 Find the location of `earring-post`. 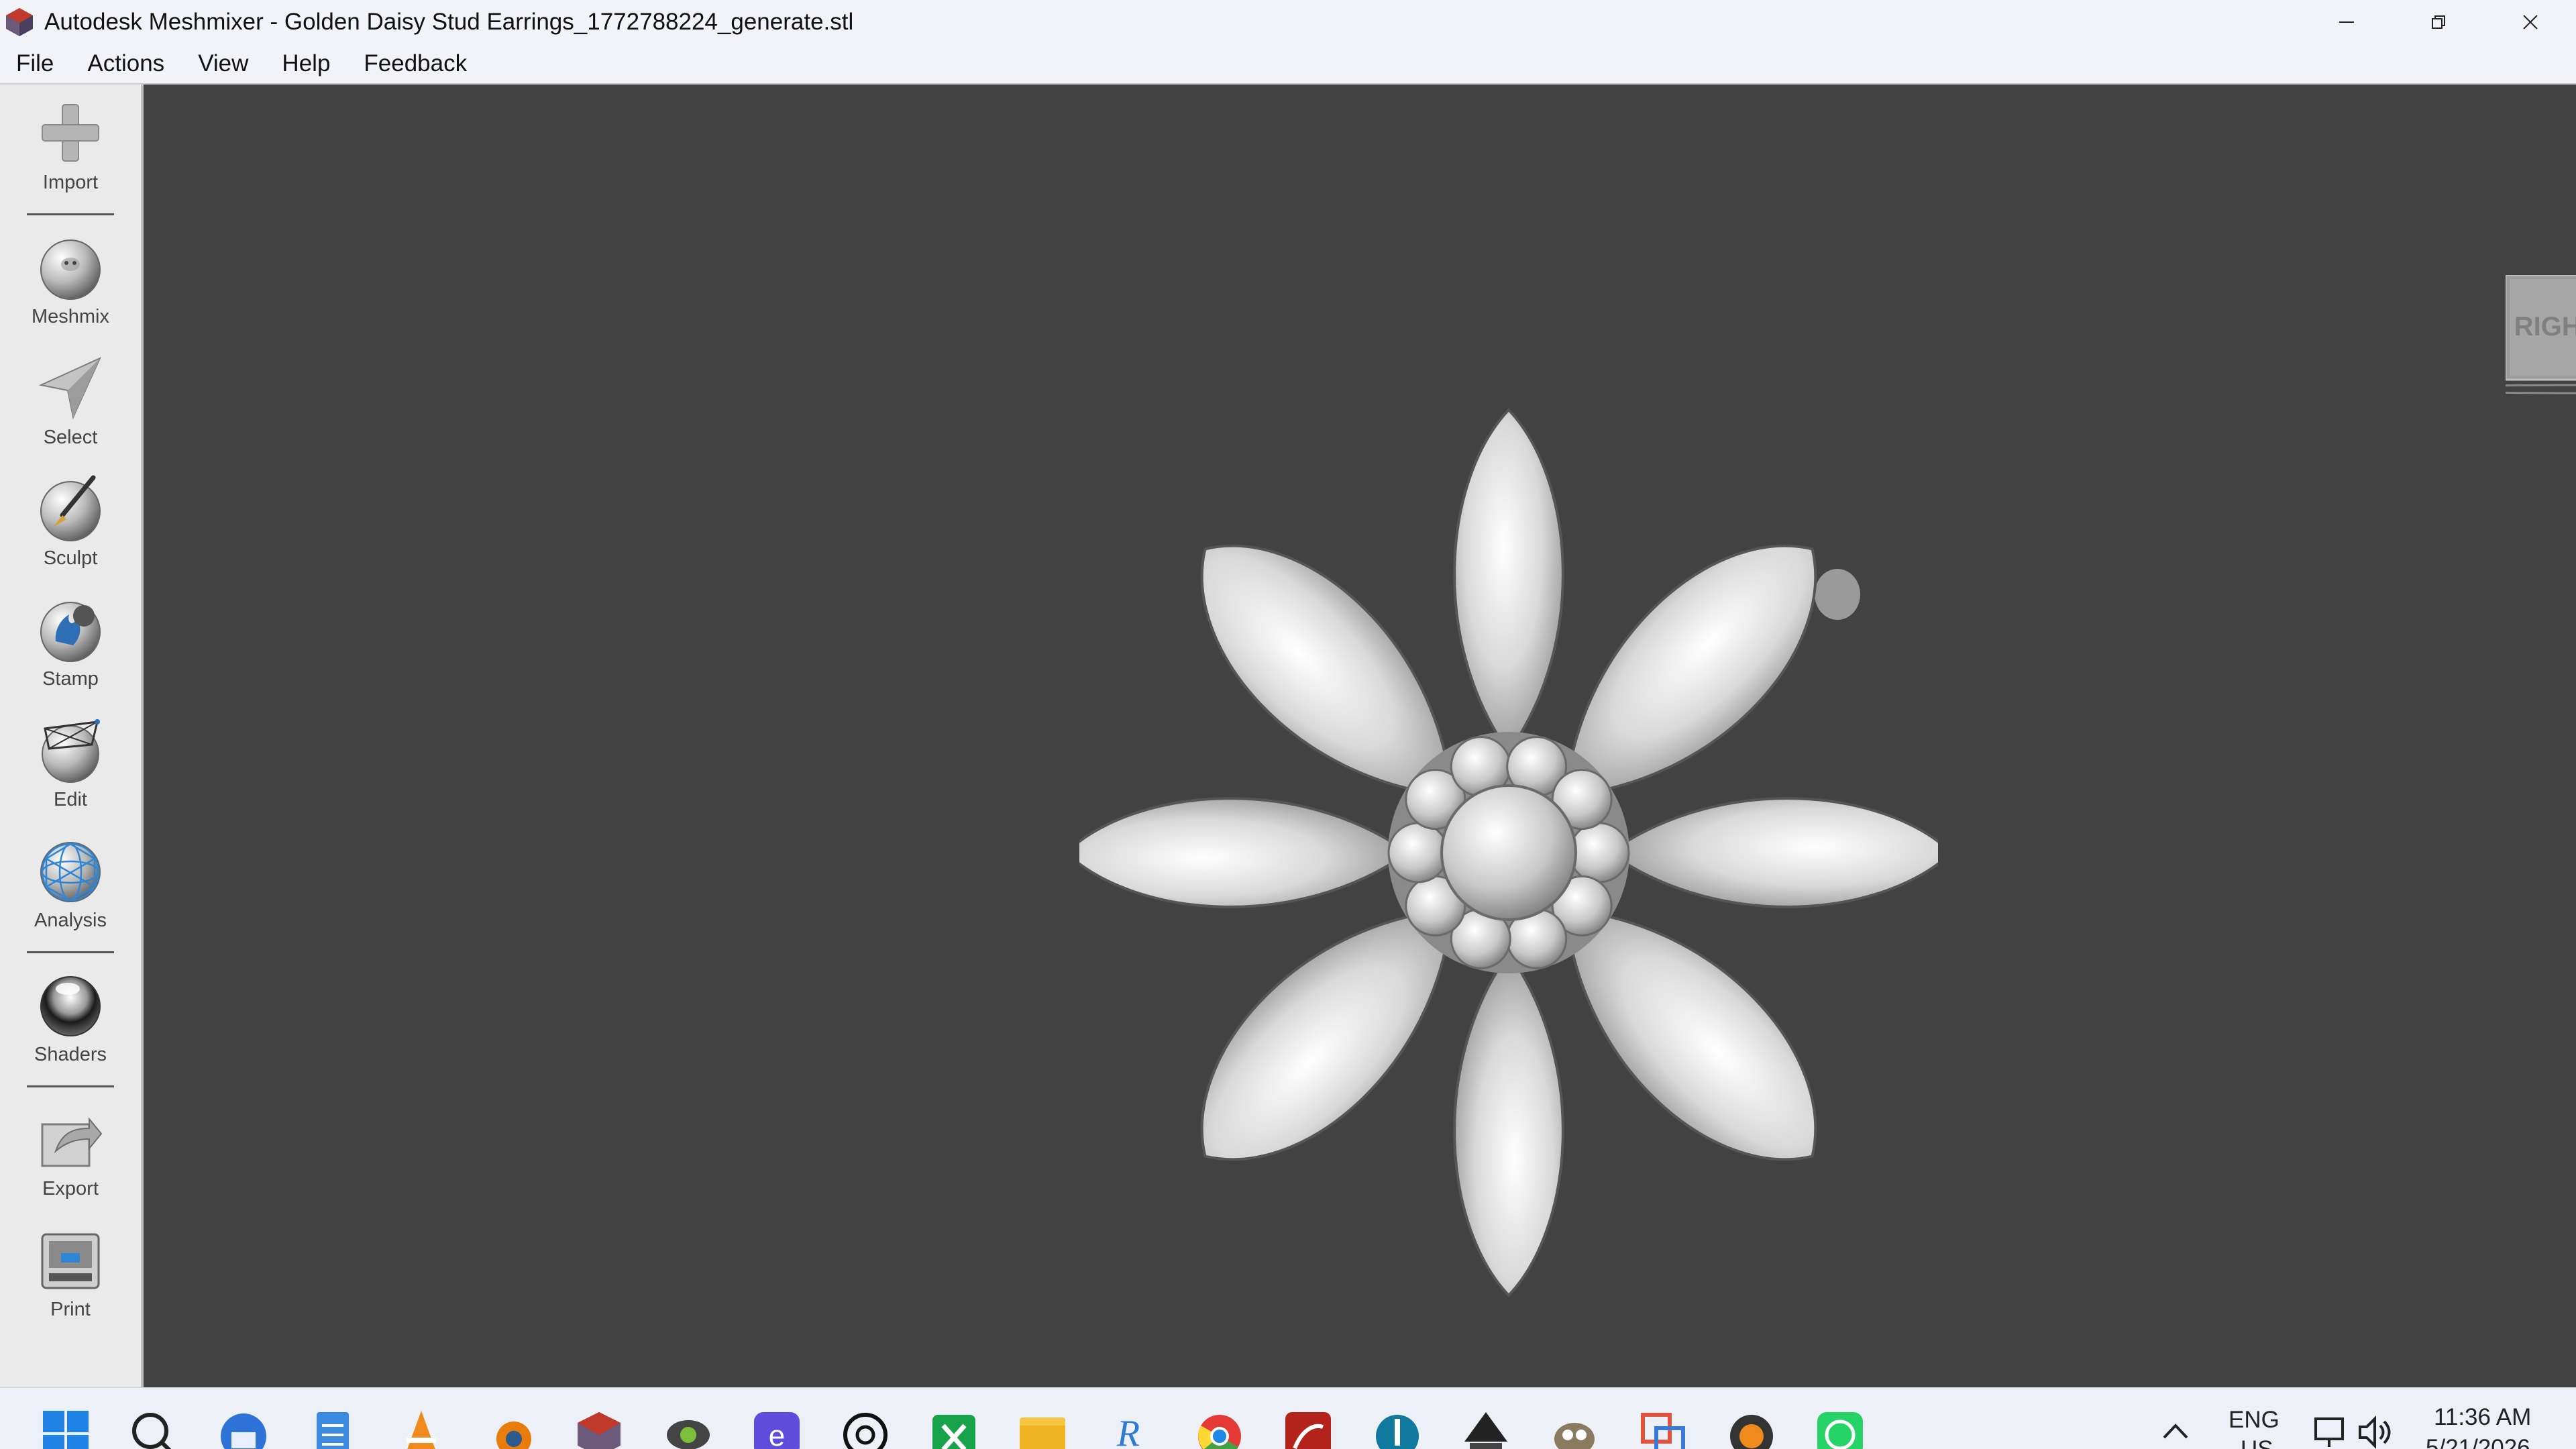

earring-post is located at coordinates (1837, 594).